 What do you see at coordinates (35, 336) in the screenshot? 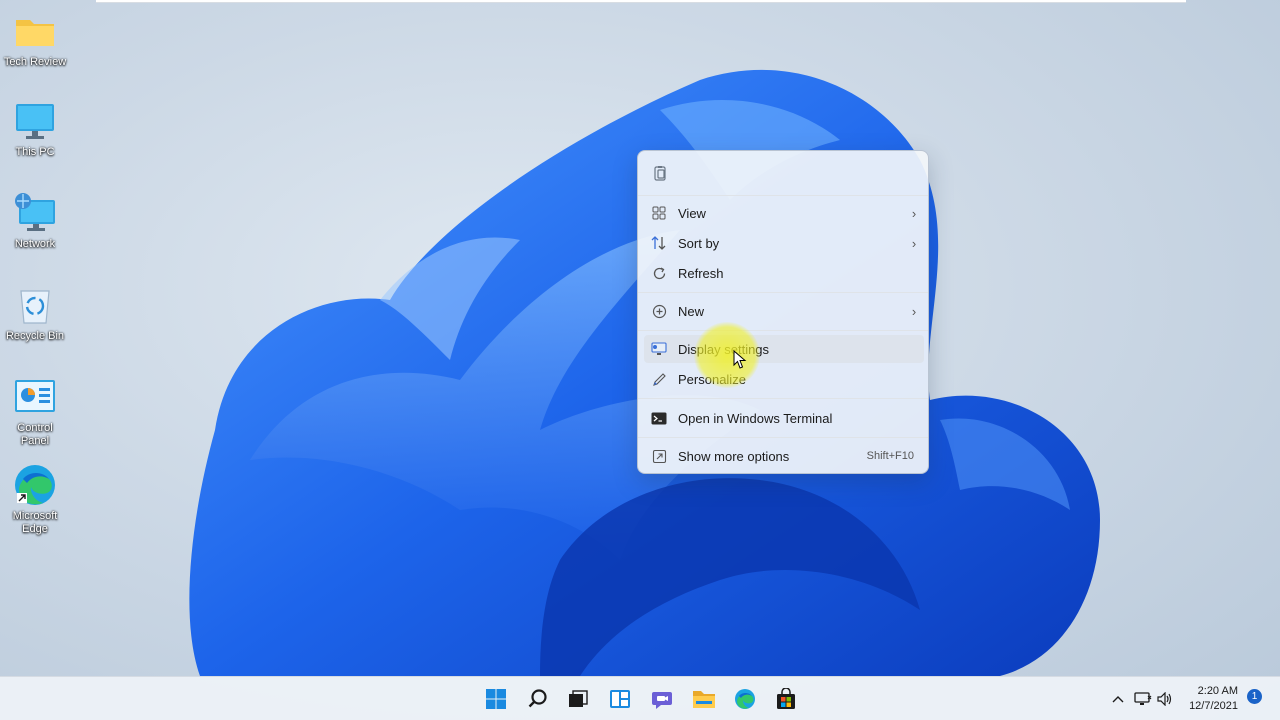
I see `desktop-icon-label: Recycle Bin` at bounding box center [35, 336].